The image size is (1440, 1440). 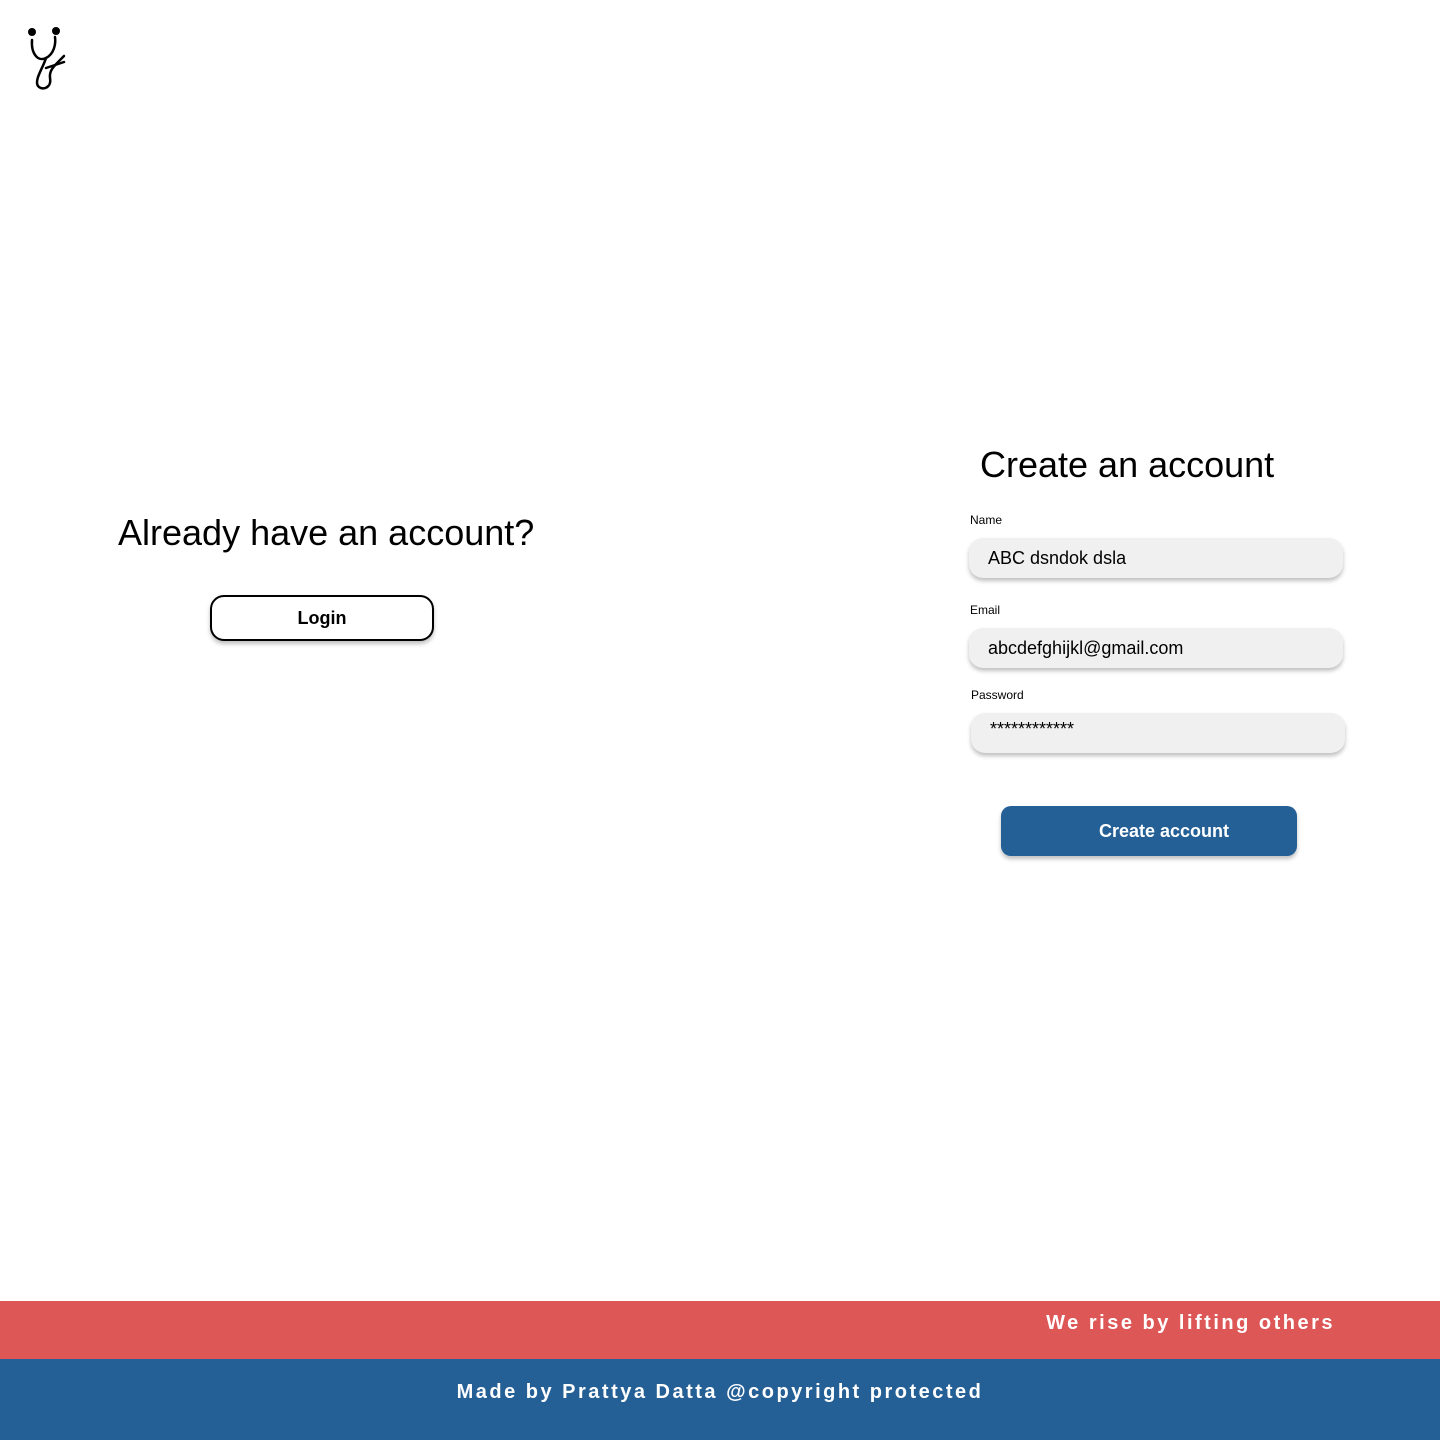 I want to click on name-label: Name, so click(x=986, y=520).